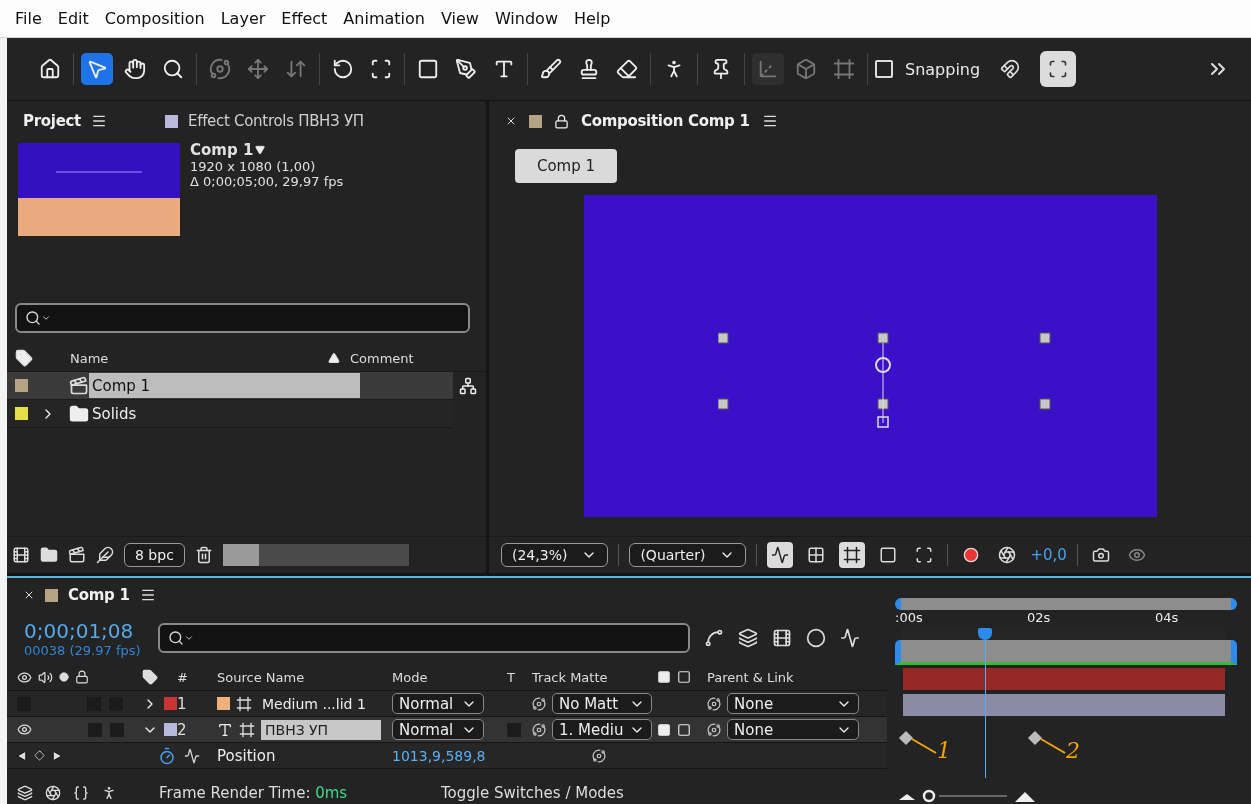 This screenshot has width=1251, height=804. Describe the element at coordinates (944, 750) in the screenshot. I see `annotation-number: 1` at that location.